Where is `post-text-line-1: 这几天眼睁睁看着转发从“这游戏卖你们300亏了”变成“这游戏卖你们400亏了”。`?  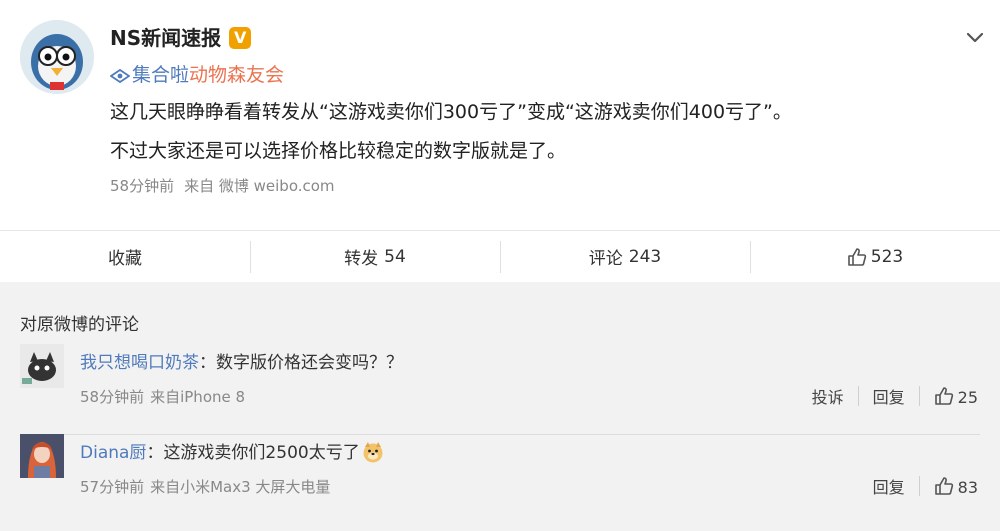 post-text-line-1: 这几天眼睁睁看着转发从“这游戏卖你们300亏了”变成“这游戏卖你们400亏了”。 is located at coordinates (451, 112).